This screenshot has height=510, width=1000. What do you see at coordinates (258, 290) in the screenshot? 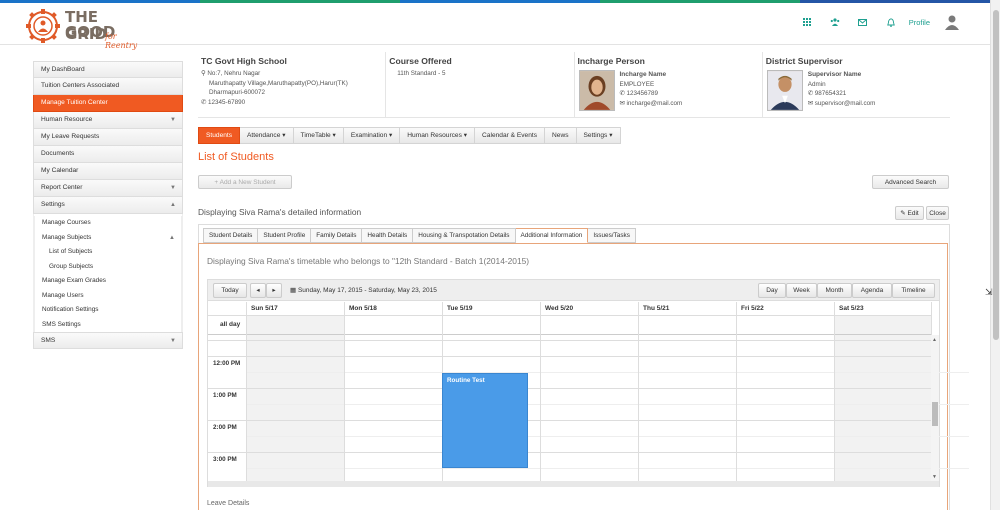
I see `prev-week-button: ◂` at bounding box center [258, 290].